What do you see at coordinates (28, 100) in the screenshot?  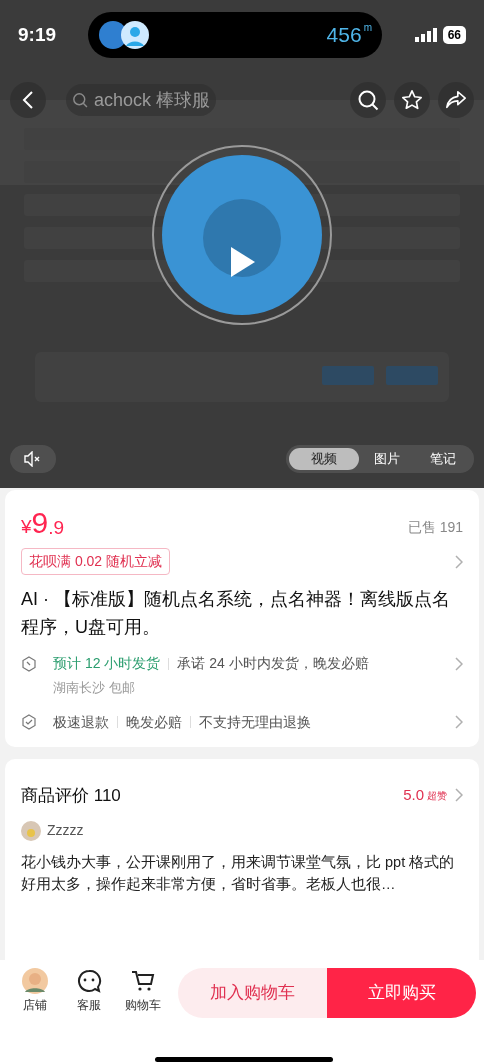 I see `back-icon` at bounding box center [28, 100].